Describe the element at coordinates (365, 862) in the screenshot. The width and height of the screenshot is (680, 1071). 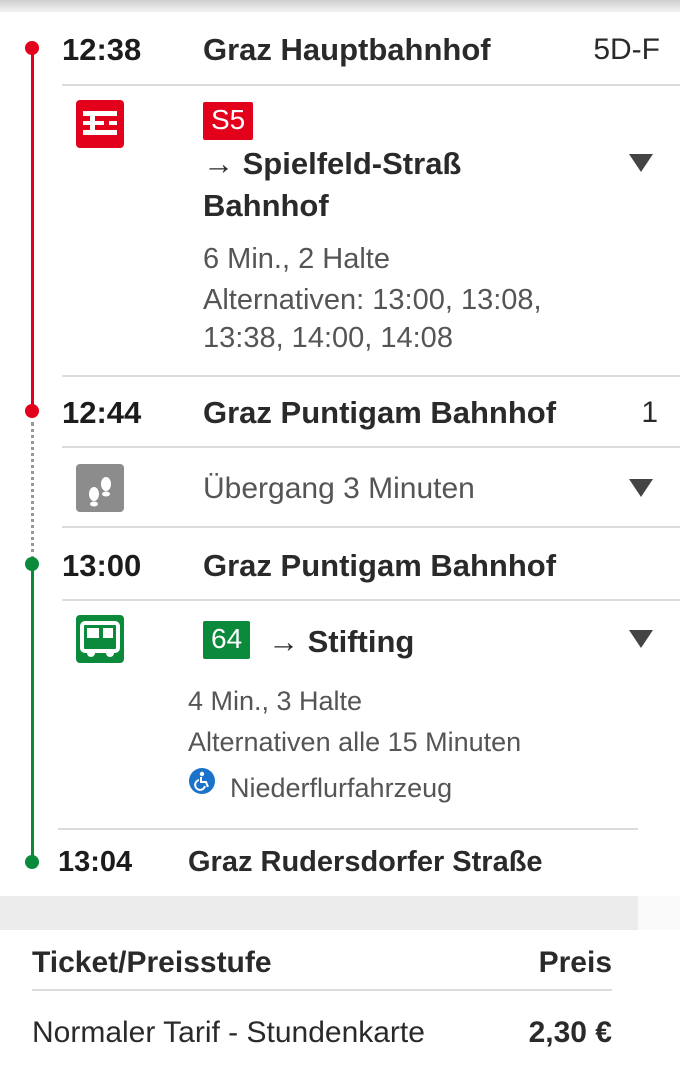
I see `stop4-station: Graz Rudersdorfer Straße` at that location.